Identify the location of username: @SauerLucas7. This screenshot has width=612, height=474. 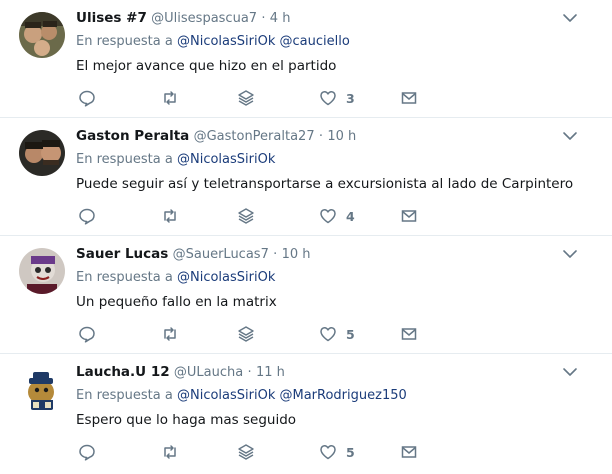
(221, 254).